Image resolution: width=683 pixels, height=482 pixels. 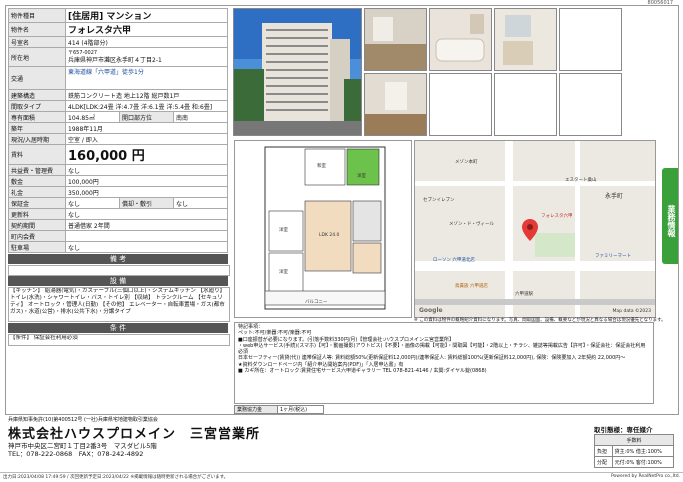 What do you see at coordinates (146, 29) in the screenshot?
I see `property-name: フォレスタ六甲` at bounding box center [146, 29].